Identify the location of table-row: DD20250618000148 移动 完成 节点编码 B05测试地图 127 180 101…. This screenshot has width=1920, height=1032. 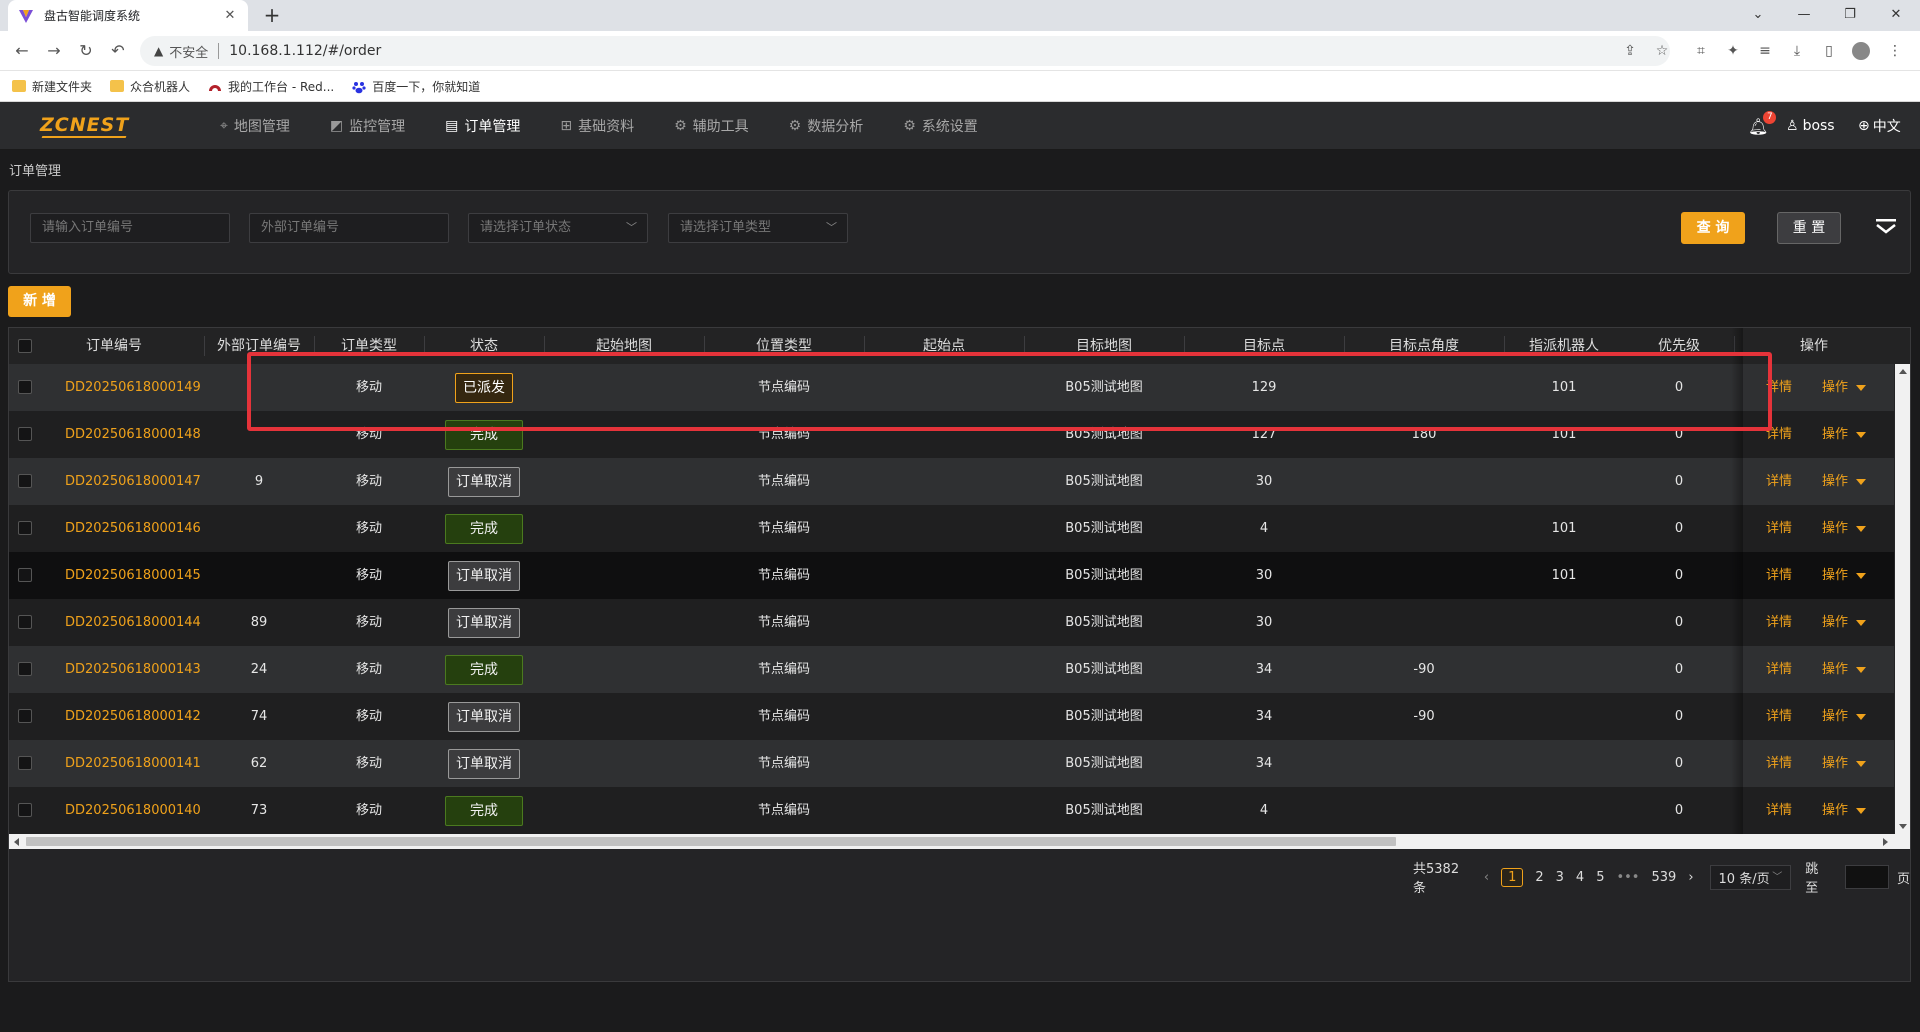
(951, 434).